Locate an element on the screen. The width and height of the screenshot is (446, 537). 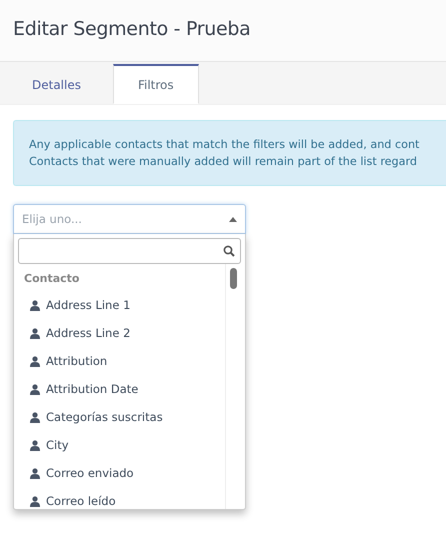
alert-text: Contacts that were manually added will remain part of the list regard is located at coordinates (223, 161).